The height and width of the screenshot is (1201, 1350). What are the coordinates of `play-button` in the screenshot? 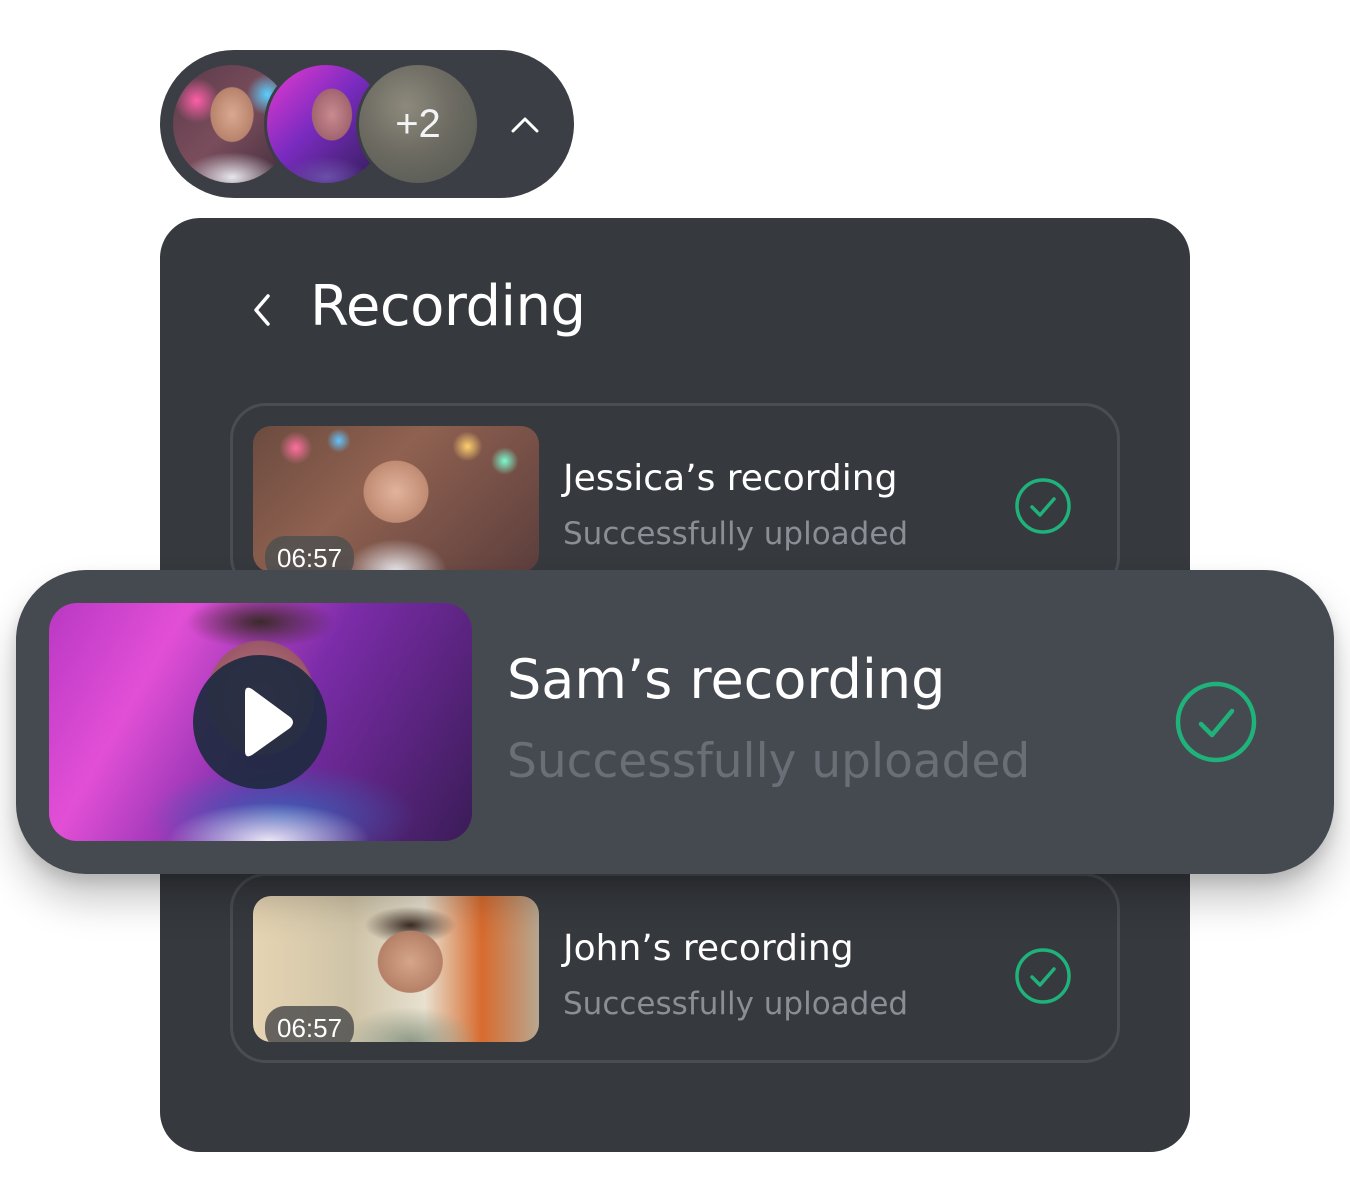 It's located at (260, 722).